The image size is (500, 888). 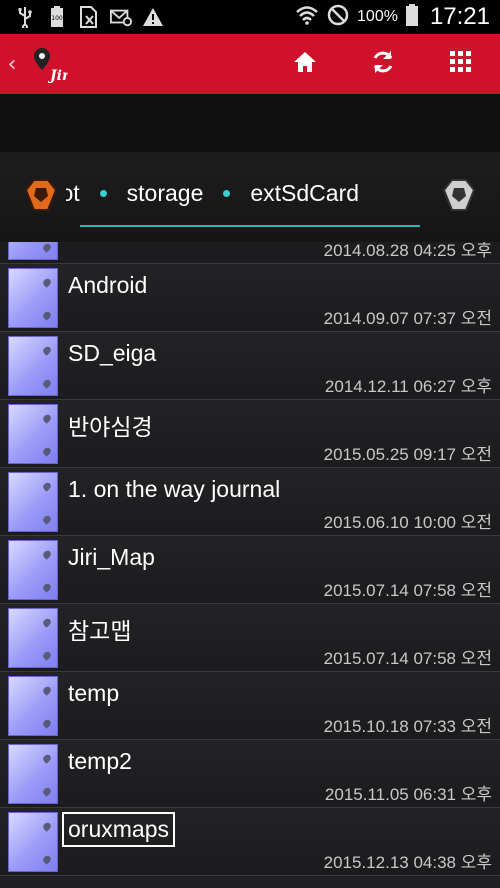 I want to click on storage-forward-icon, so click(x=459, y=195).